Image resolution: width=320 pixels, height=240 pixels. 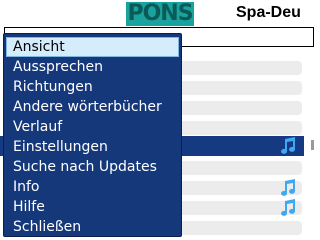 I want to click on dictionary-direction-title: Spa-Deu, so click(x=268, y=12).